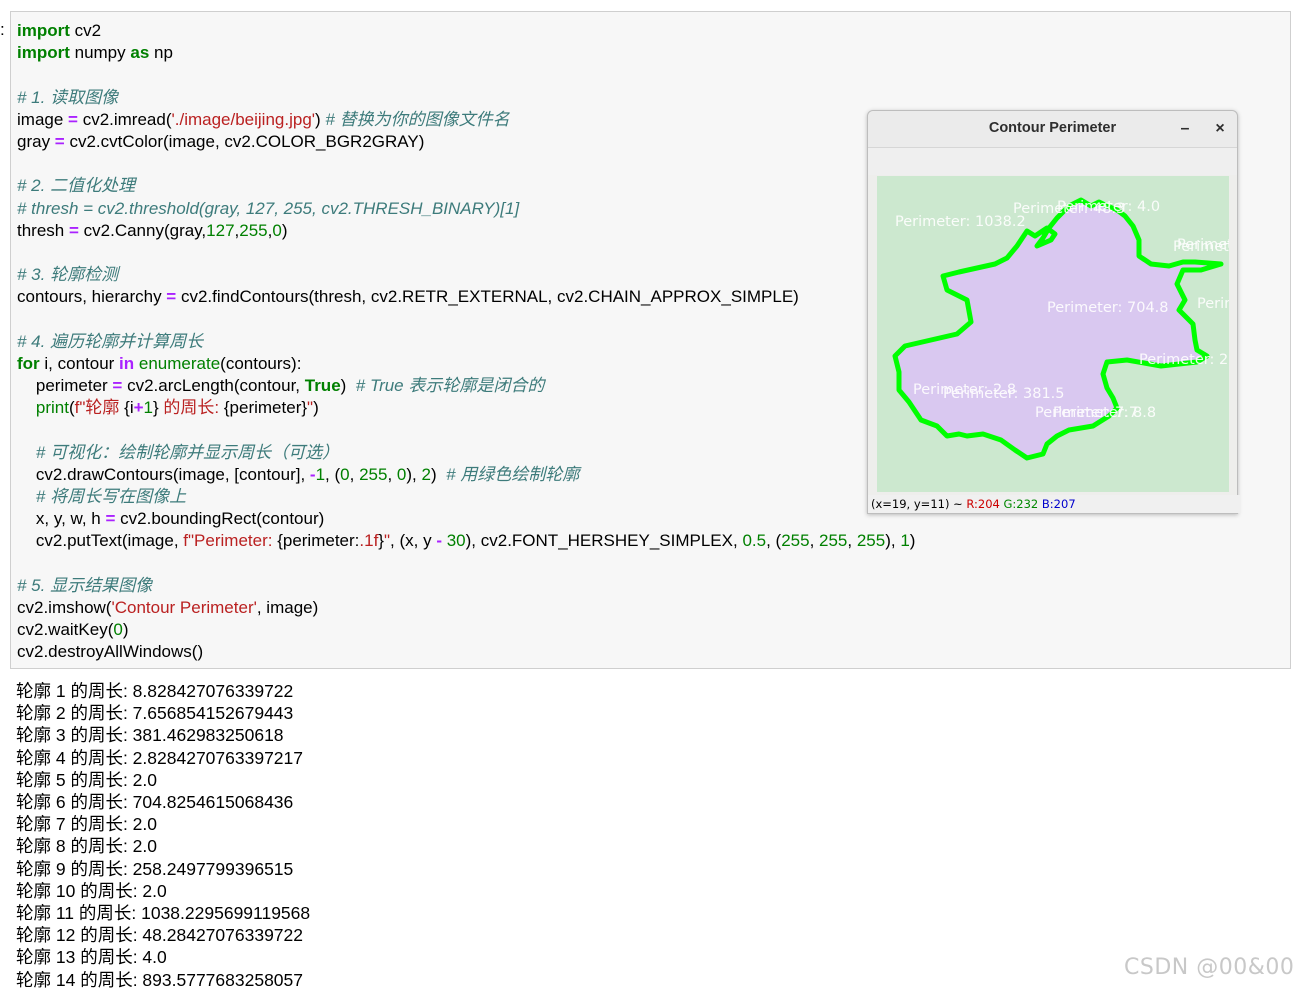  What do you see at coordinates (466, 519) in the screenshot?
I see `code-line: x, y, w, h = cv2.boundingRect(contour)` at bounding box center [466, 519].